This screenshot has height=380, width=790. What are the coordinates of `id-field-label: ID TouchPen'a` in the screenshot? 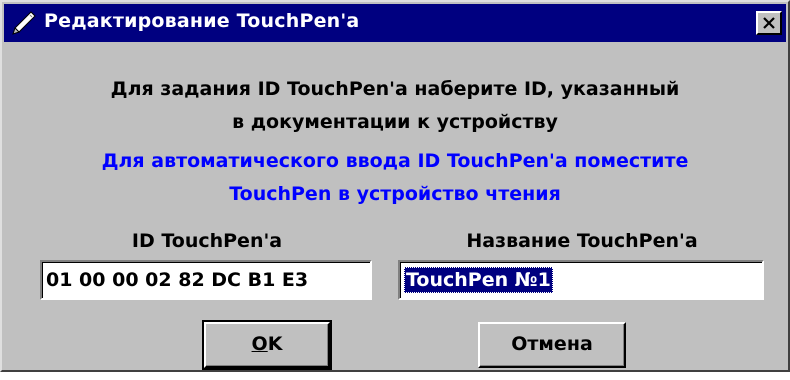 It's located at (207, 241).